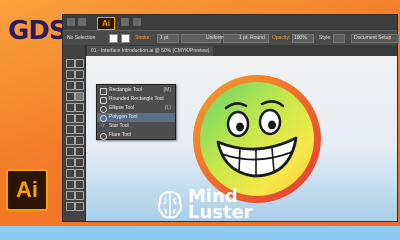 The image size is (400, 240). I want to click on bridge-icon, so click(82, 22).